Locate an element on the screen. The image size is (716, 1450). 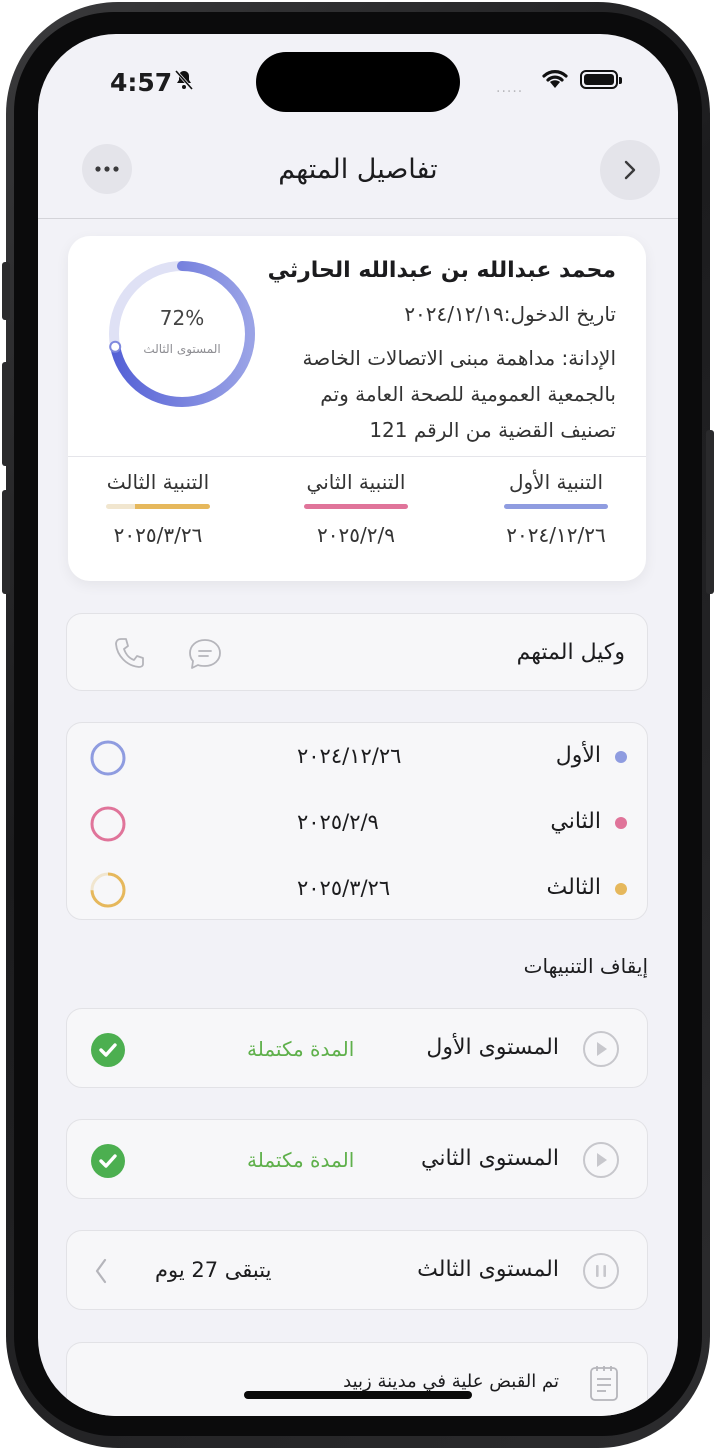
chevron-right-icon is located at coordinates (630, 170).